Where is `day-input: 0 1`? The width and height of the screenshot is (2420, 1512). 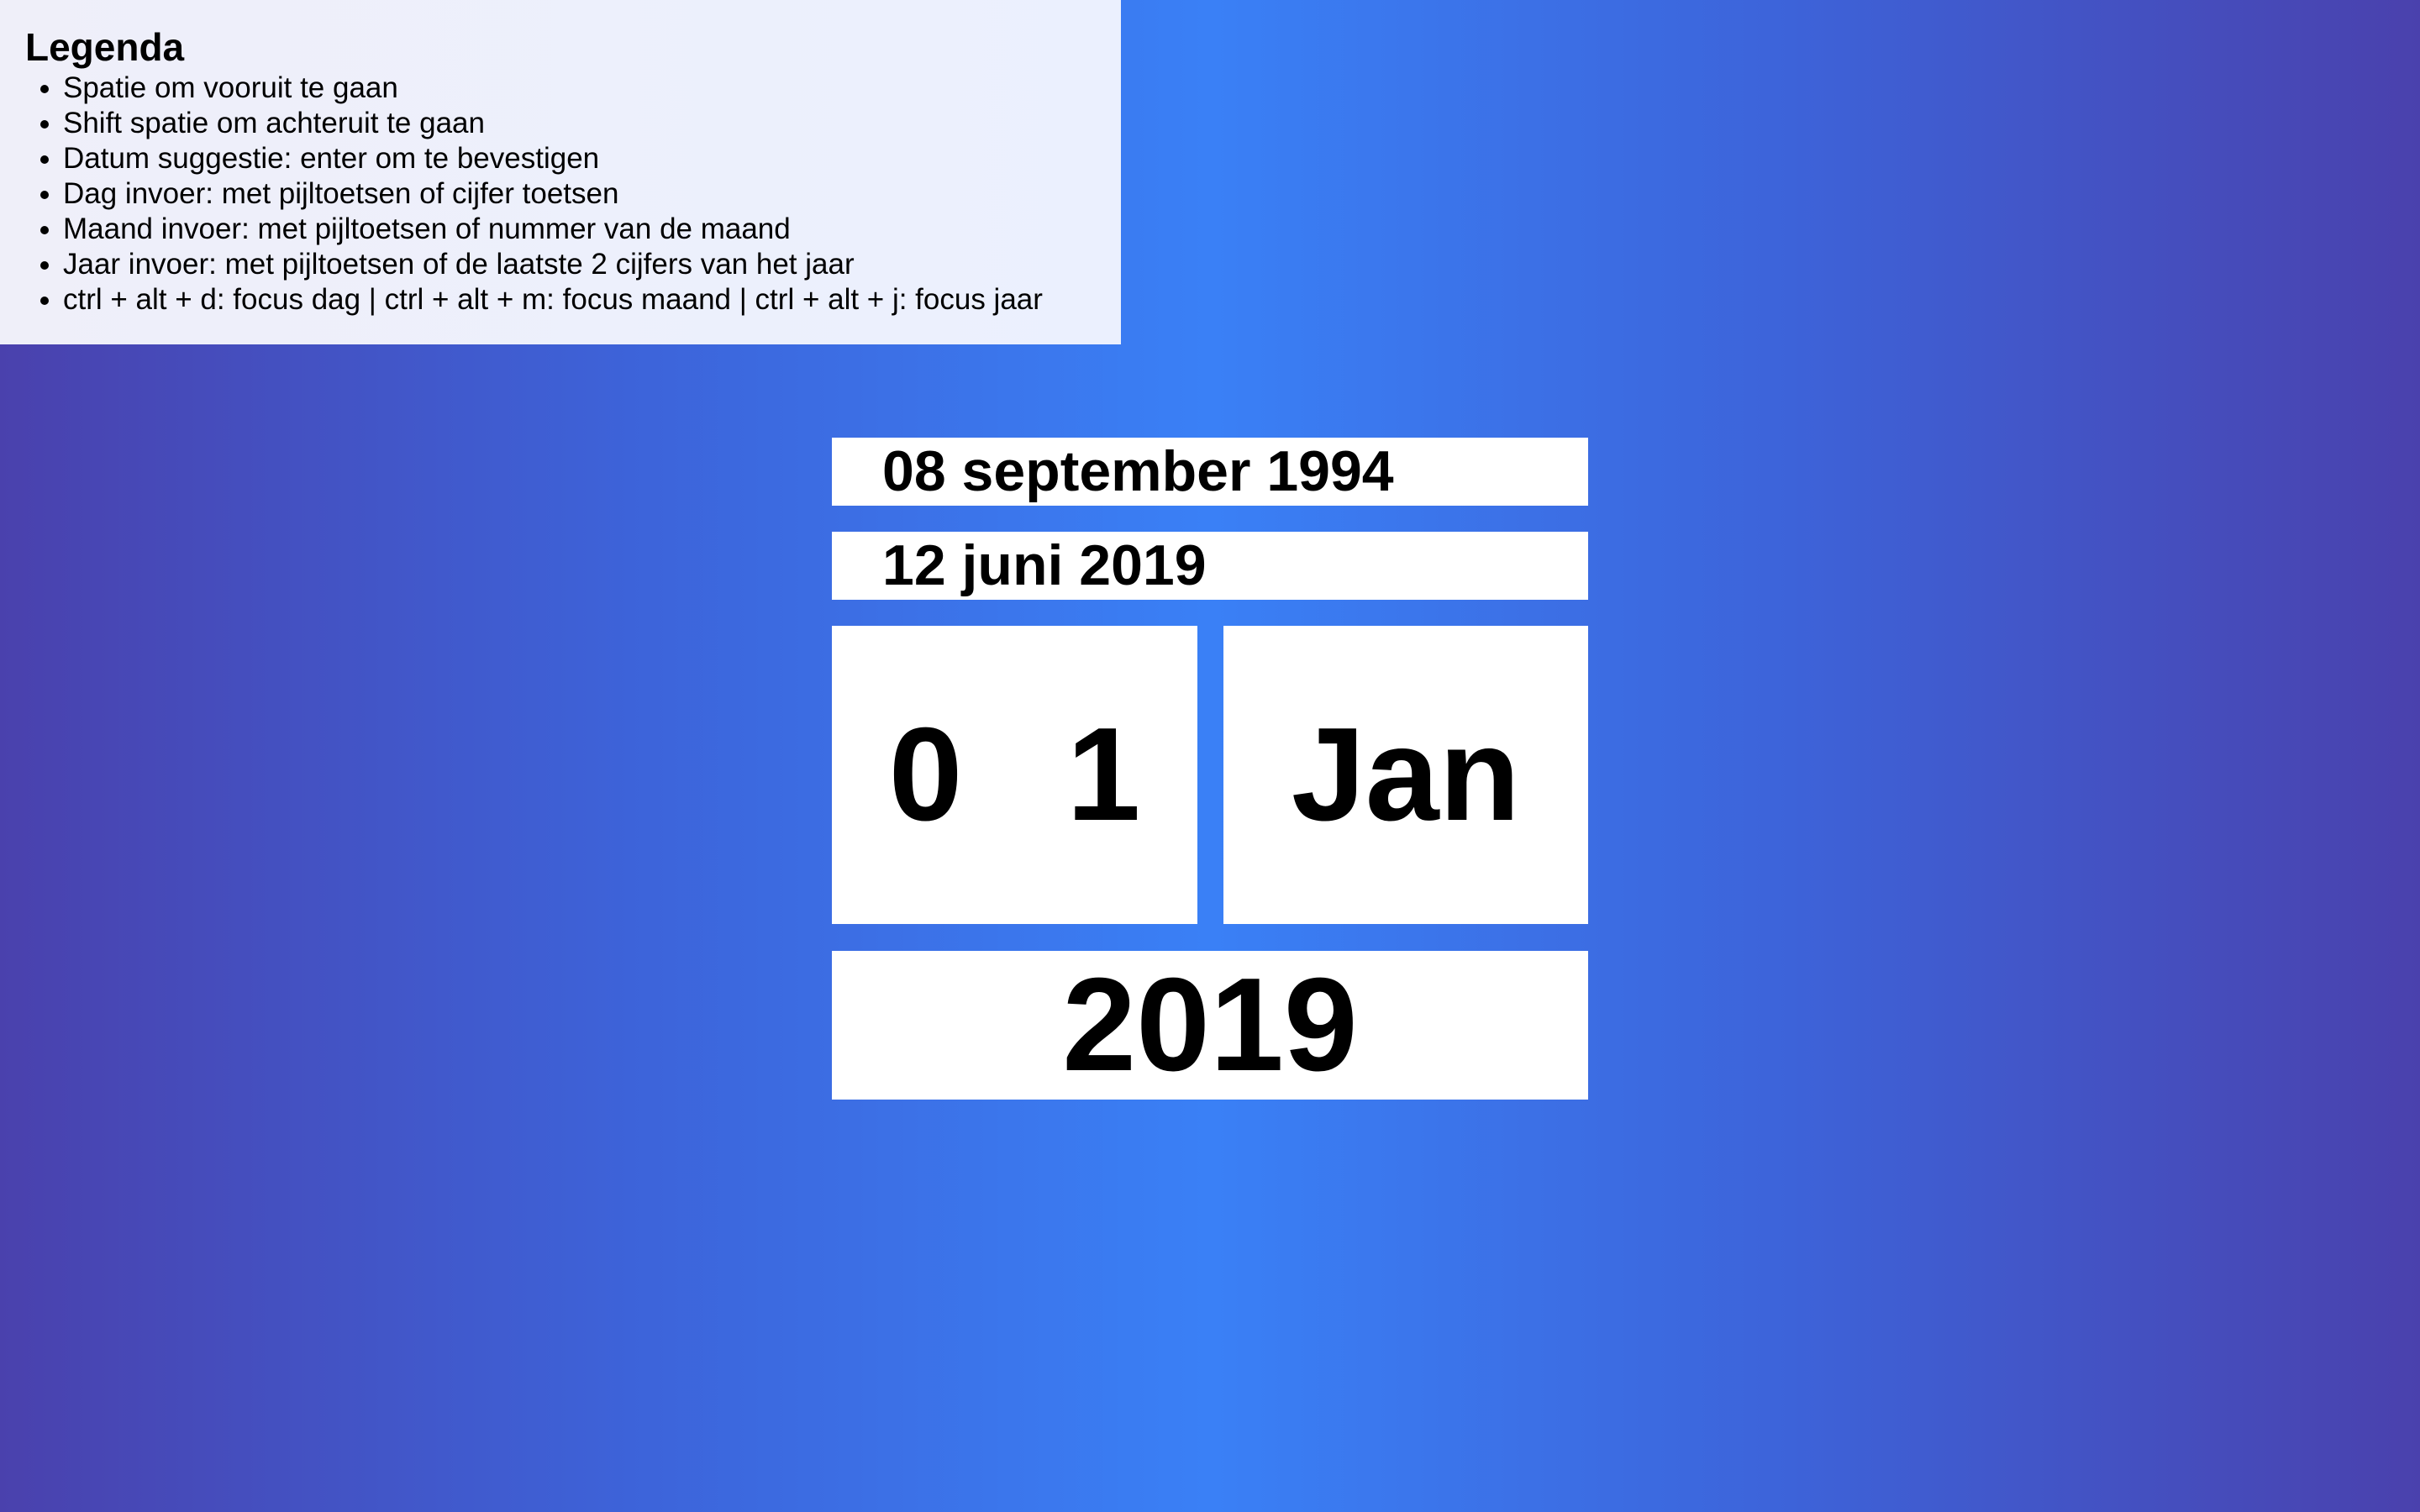
day-input: 0 1 is located at coordinates (1015, 775).